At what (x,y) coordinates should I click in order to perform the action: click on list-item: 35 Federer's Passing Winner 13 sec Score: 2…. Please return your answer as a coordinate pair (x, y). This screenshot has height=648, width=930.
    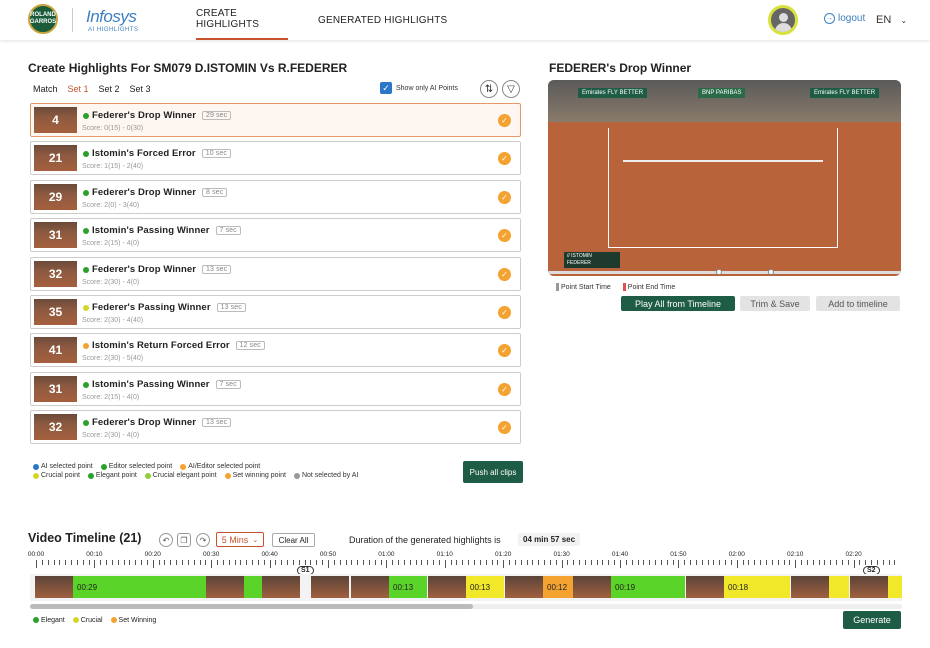
    Looking at the image, I should click on (275, 311).